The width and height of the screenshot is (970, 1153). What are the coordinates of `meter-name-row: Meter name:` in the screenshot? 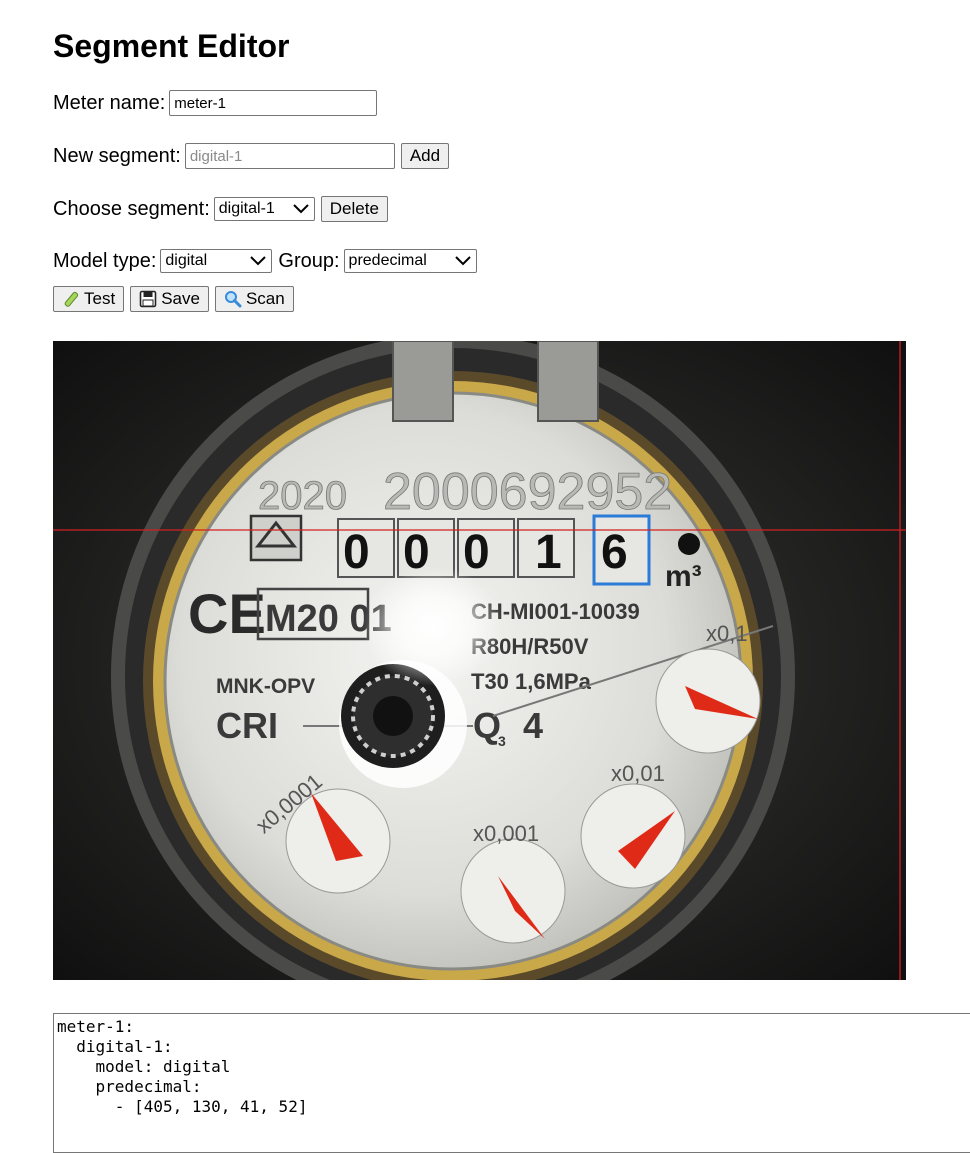 It's located at (215, 103).